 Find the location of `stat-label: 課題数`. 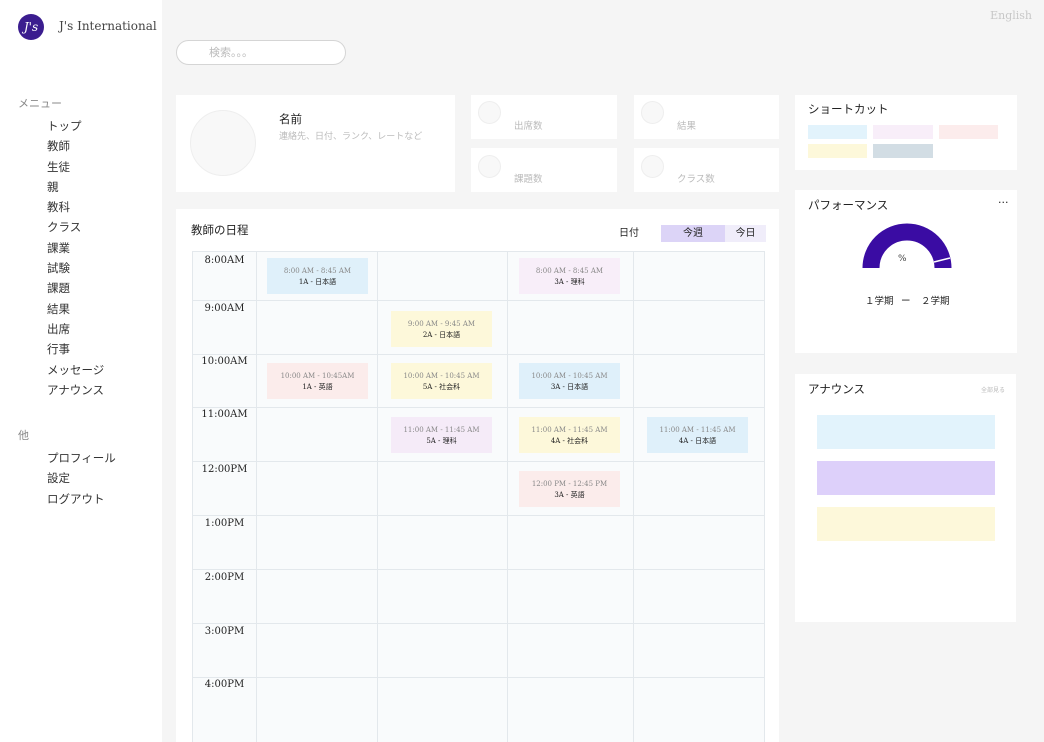

stat-label: 課題数 is located at coordinates (528, 179).